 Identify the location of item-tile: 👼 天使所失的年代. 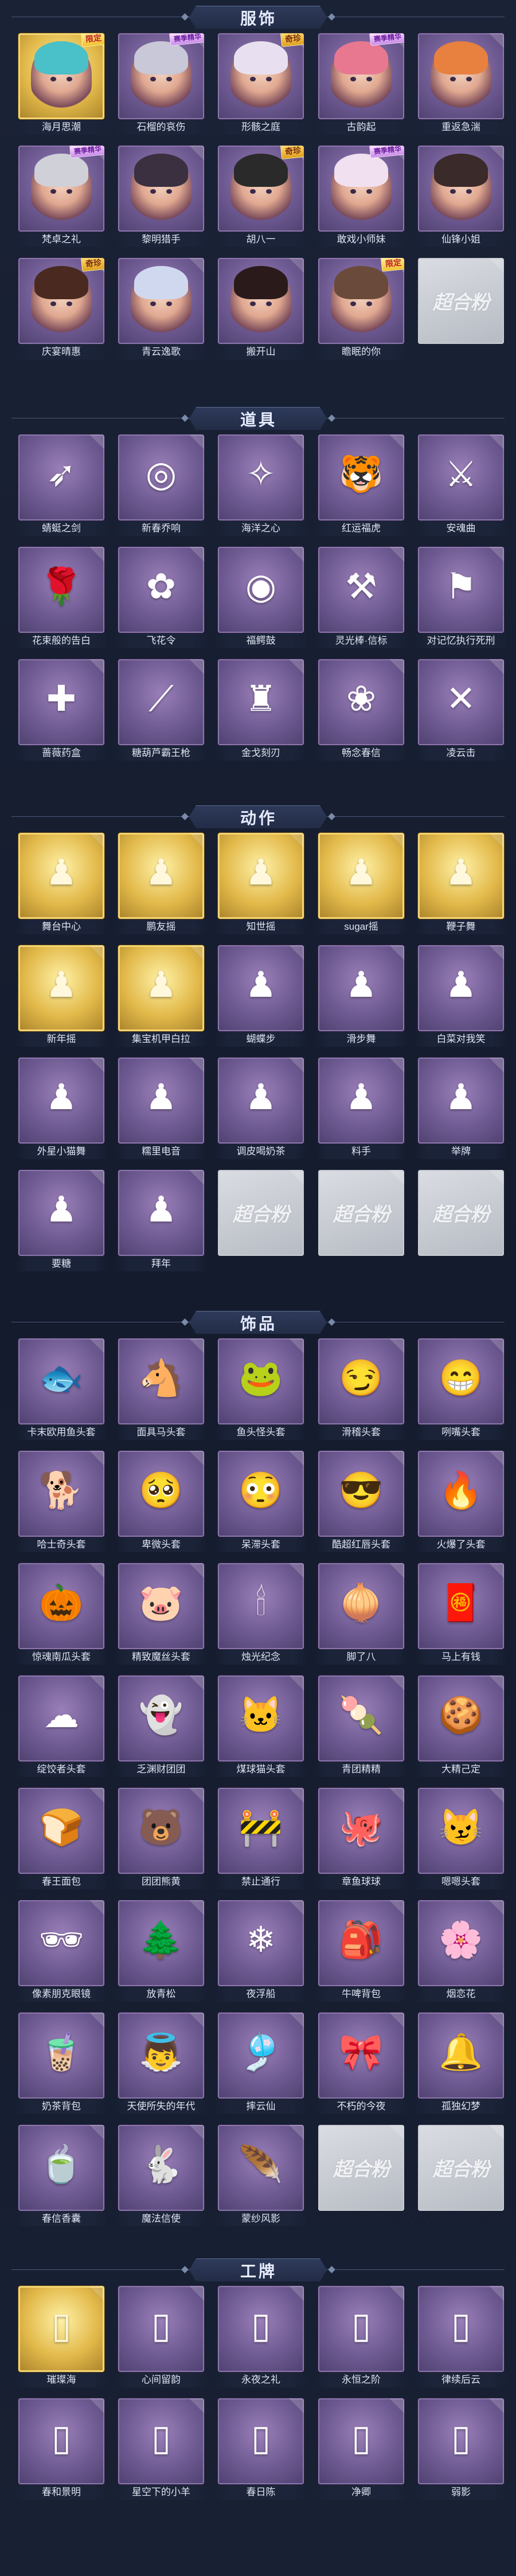
(162, 2064).